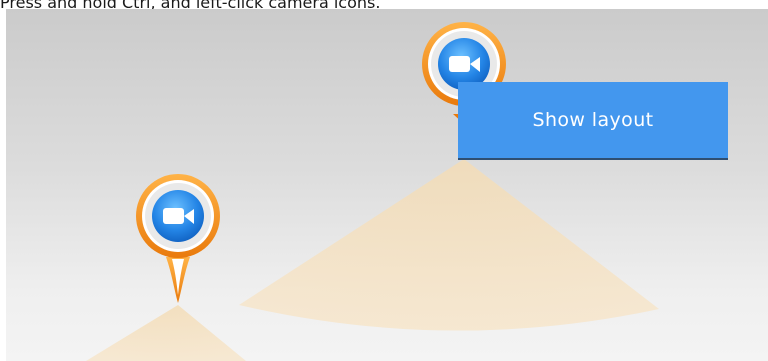 The width and height of the screenshot is (768, 361). I want to click on show-layout-label: Show layout, so click(593, 120).